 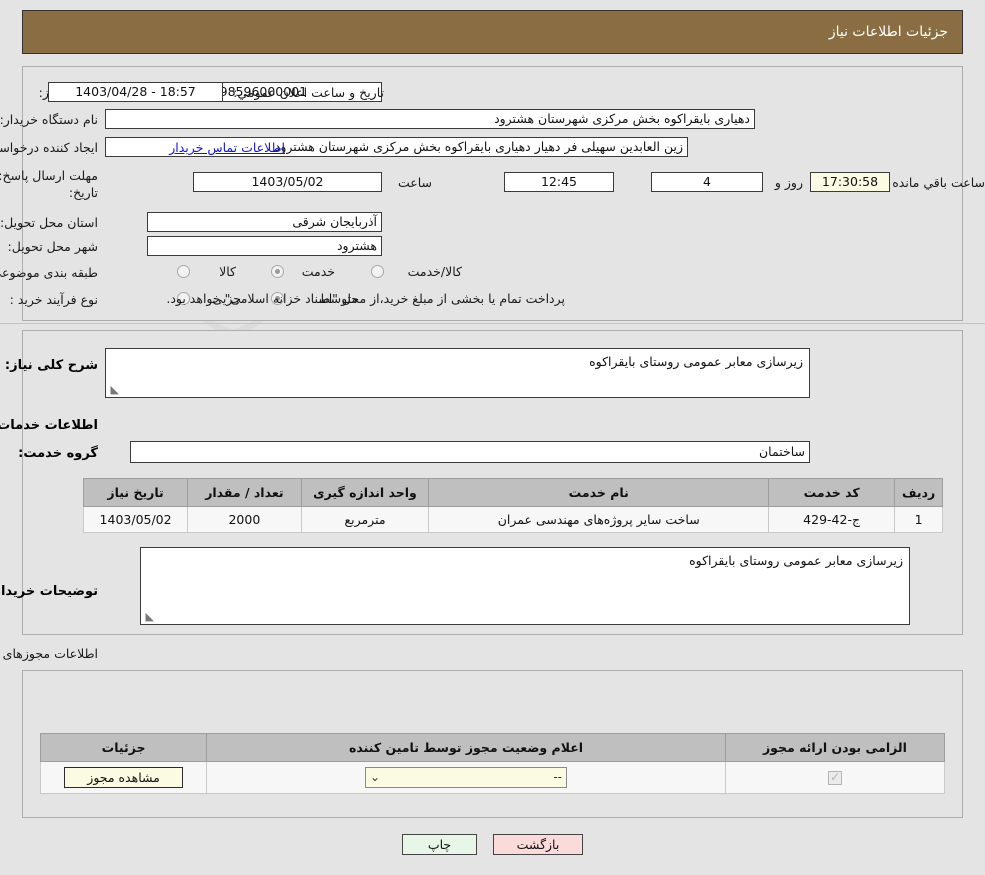 What do you see at coordinates (835, 747) in the screenshot?
I see `col-permit-required: الزامی بودن ارائه مجوز` at bounding box center [835, 747].